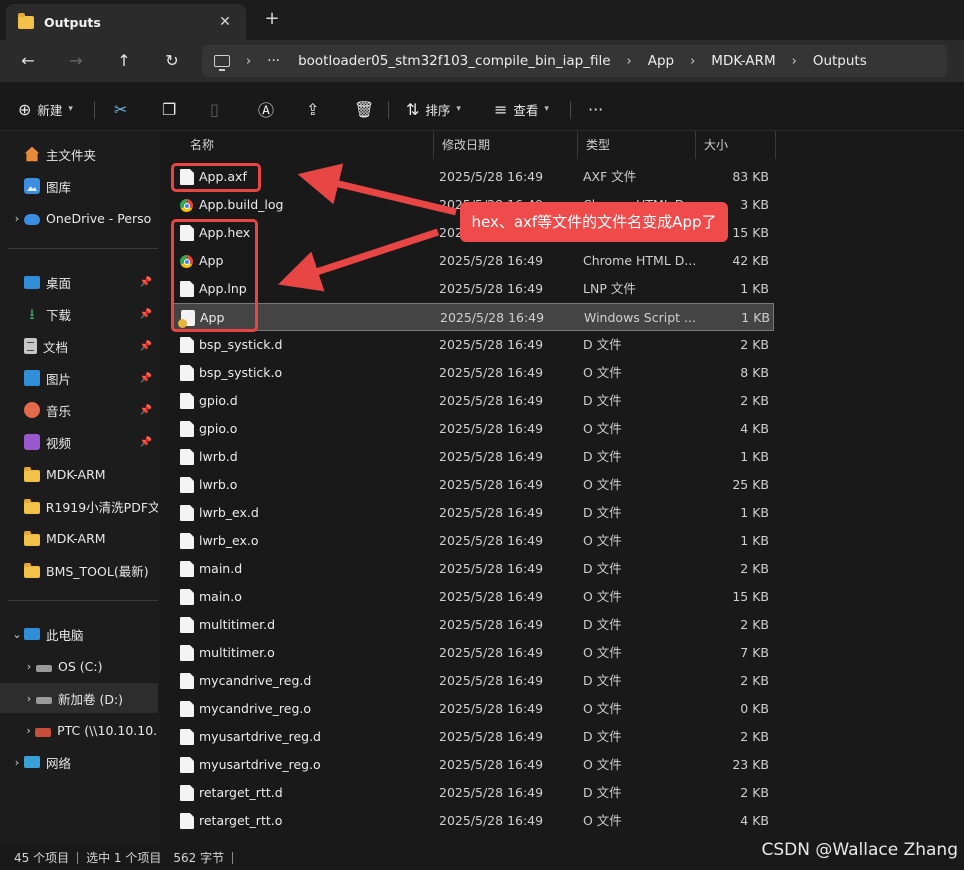  I want to click on selection-count: 选中 1 个项目, so click(124, 858).